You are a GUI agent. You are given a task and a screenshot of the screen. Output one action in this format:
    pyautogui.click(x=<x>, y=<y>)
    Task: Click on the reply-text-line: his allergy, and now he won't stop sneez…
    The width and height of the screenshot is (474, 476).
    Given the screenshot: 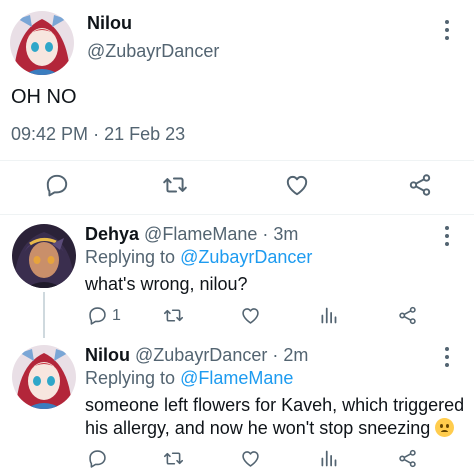 What is the action you would take?
    pyautogui.click(x=274, y=428)
    